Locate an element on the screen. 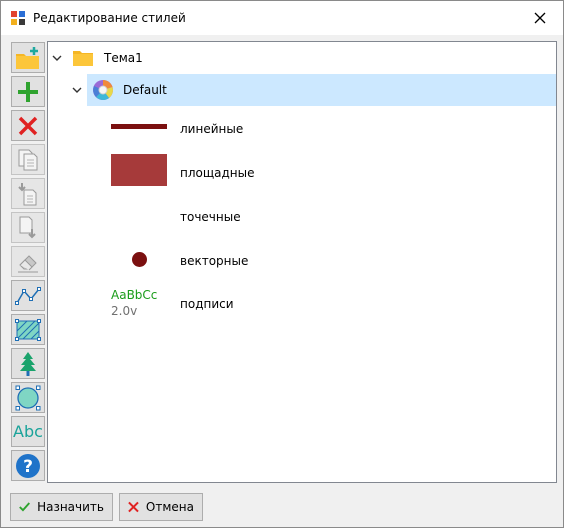 This screenshot has width=564, height=528. label-style-button: Abc is located at coordinates (28, 431).